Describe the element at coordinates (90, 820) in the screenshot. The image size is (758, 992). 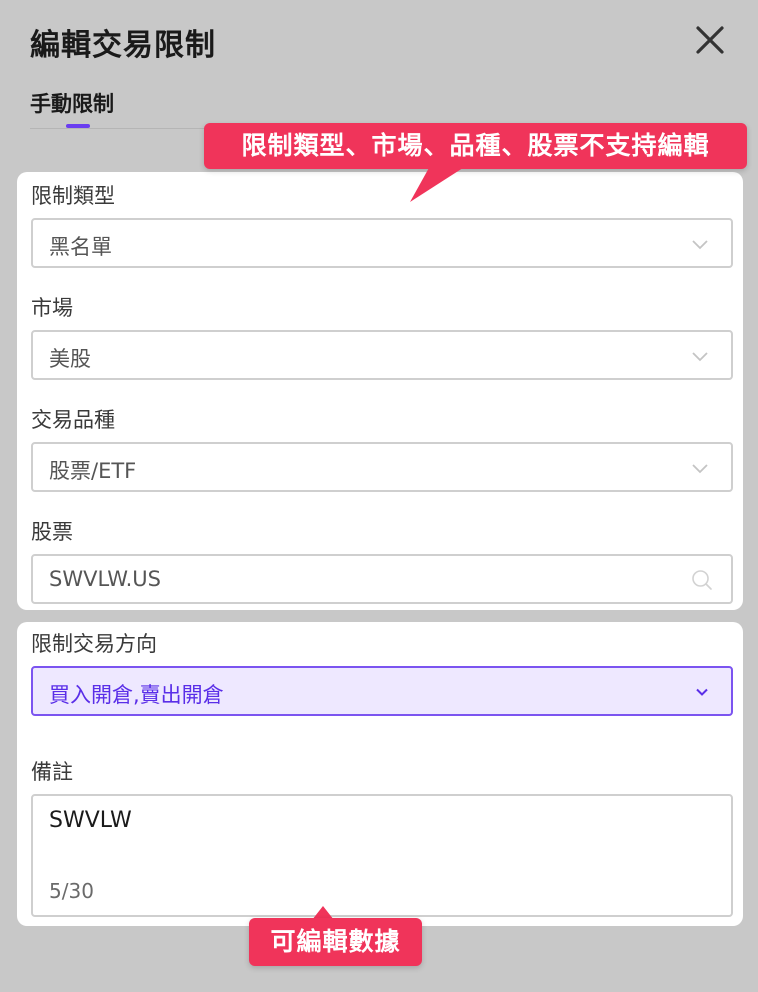
I see `remark-value: SWVLW` at that location.